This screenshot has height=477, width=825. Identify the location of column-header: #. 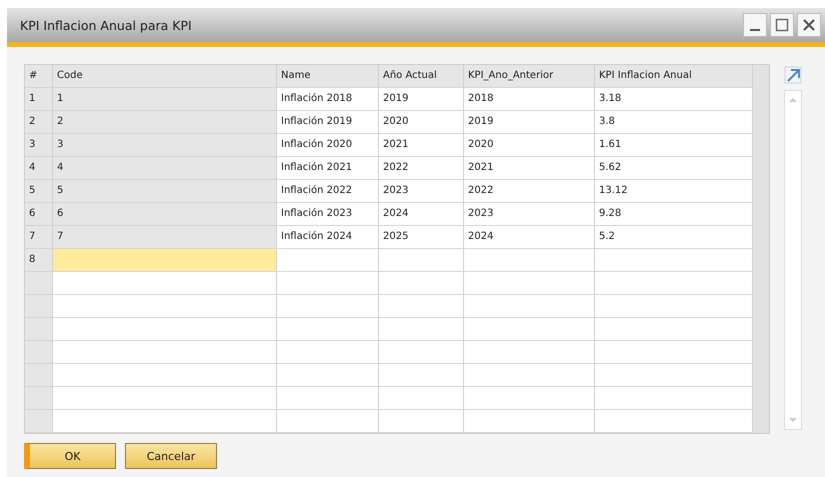
(39, 76).